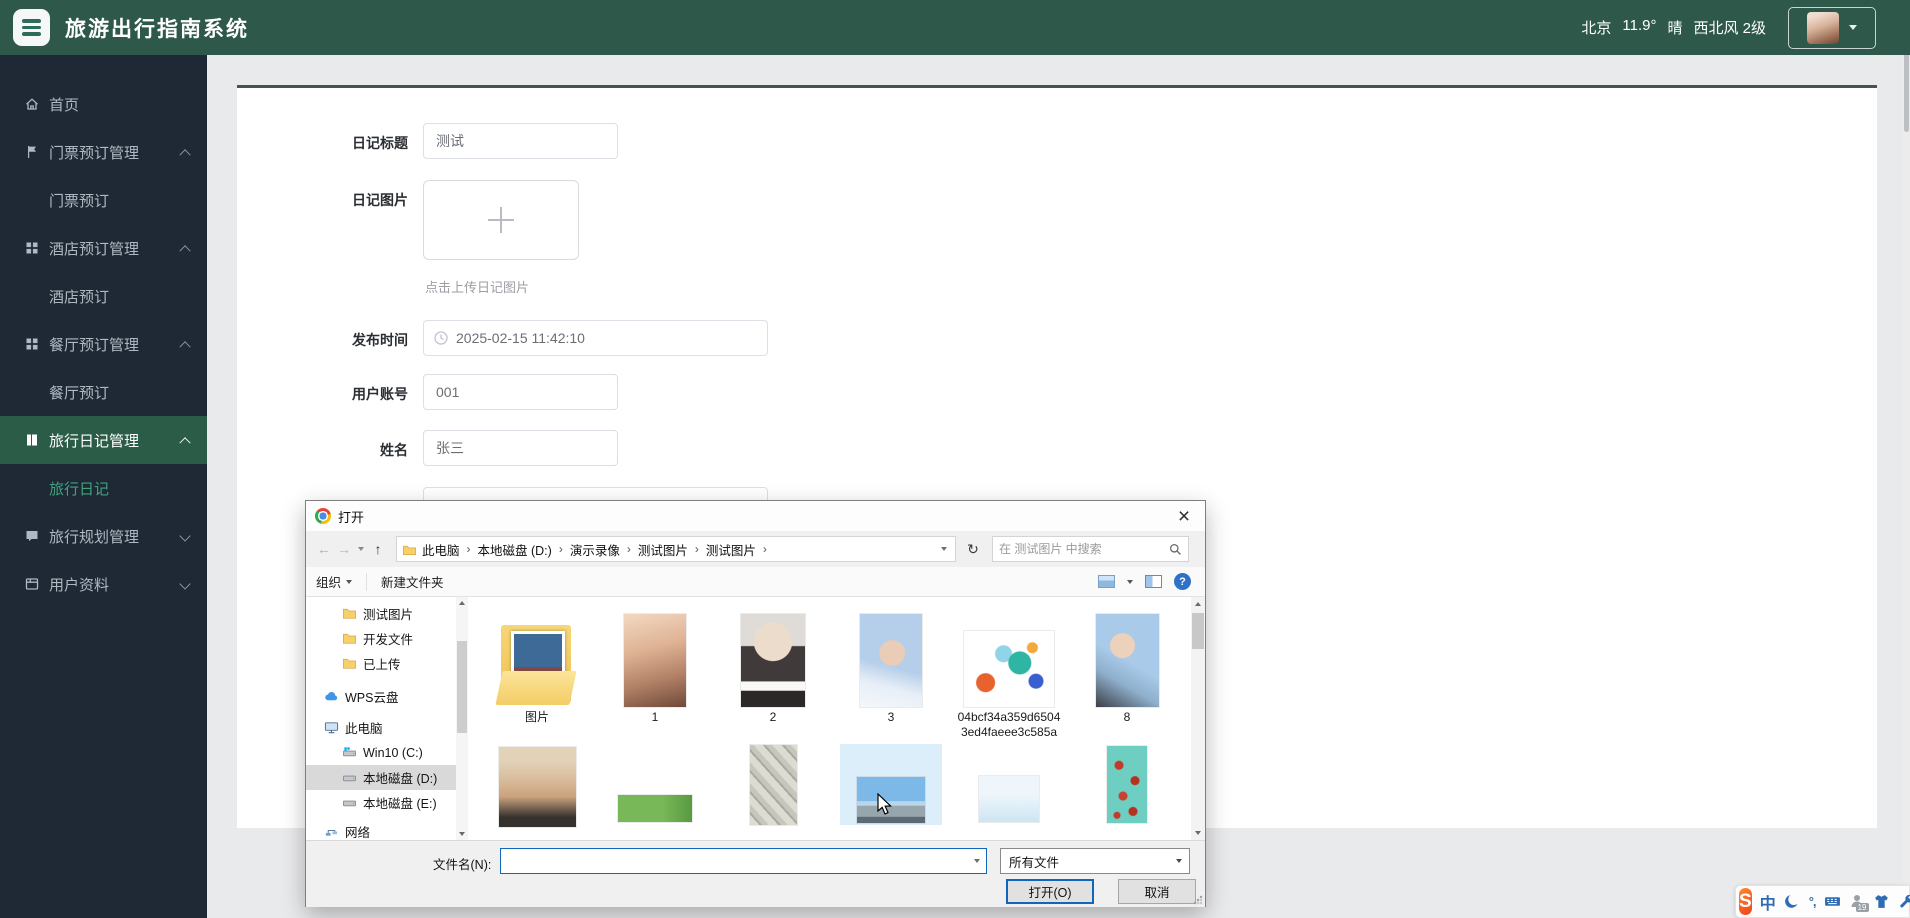  I want to click on search-box, so click(1090, 549).